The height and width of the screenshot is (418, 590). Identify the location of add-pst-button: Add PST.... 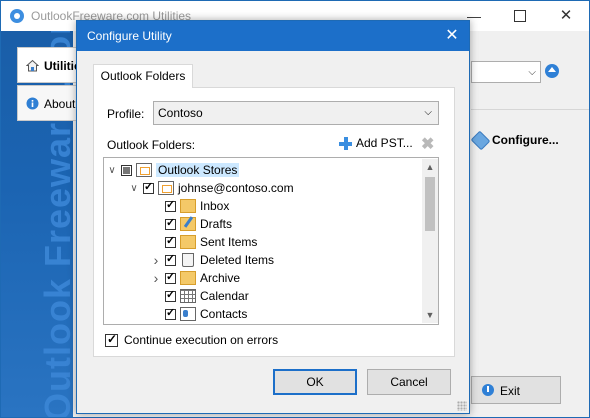
(376, 143).